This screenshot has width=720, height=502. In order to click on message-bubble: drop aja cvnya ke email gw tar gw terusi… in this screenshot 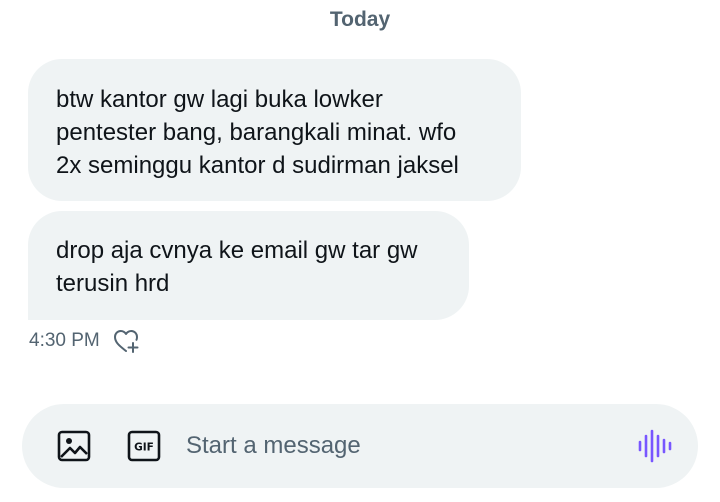, I will do `click(248, 265)`.